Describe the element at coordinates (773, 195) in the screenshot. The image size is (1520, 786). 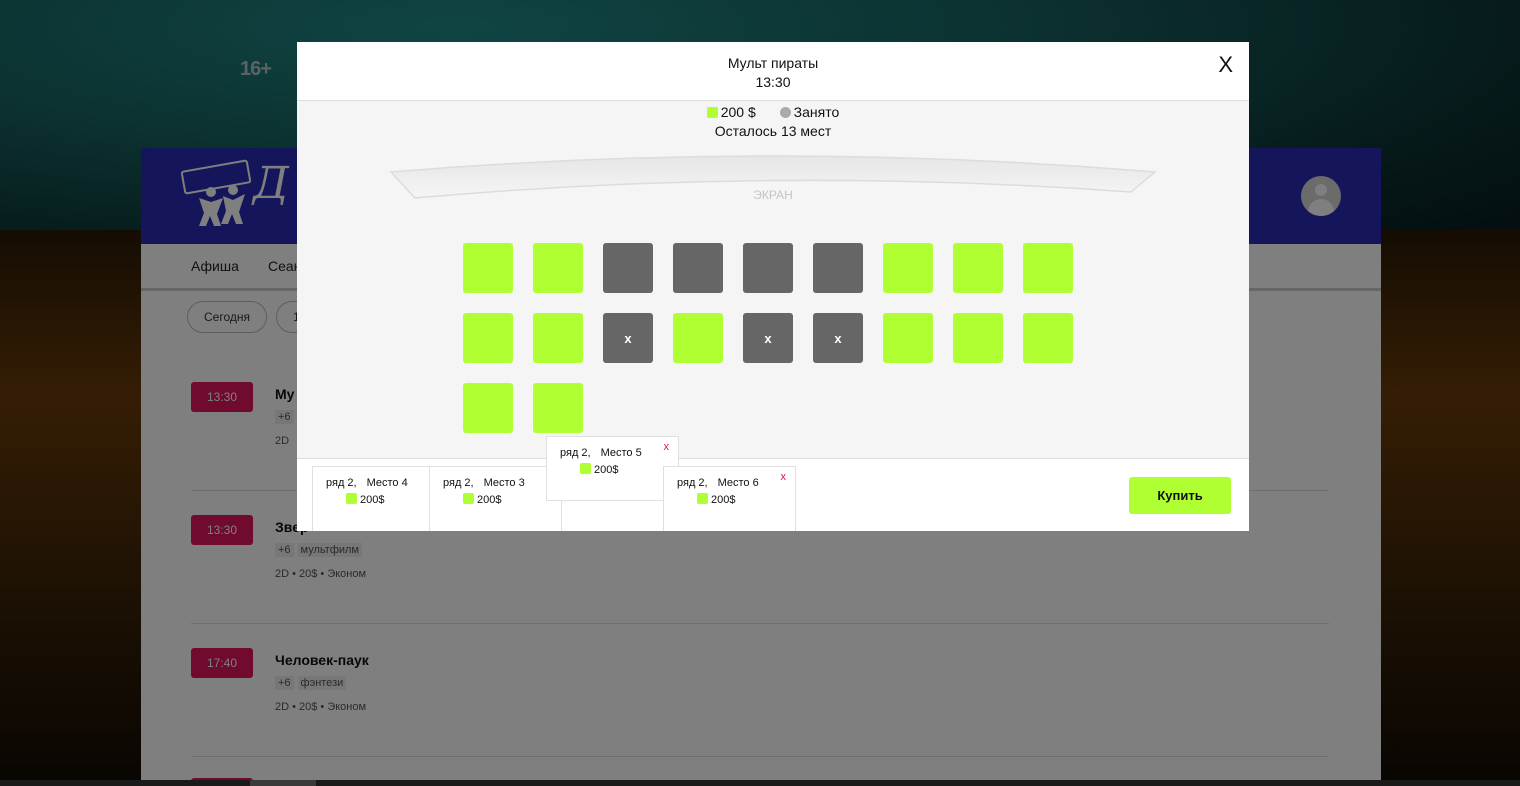
I see `screen-label: ЭКРАН` at that location.